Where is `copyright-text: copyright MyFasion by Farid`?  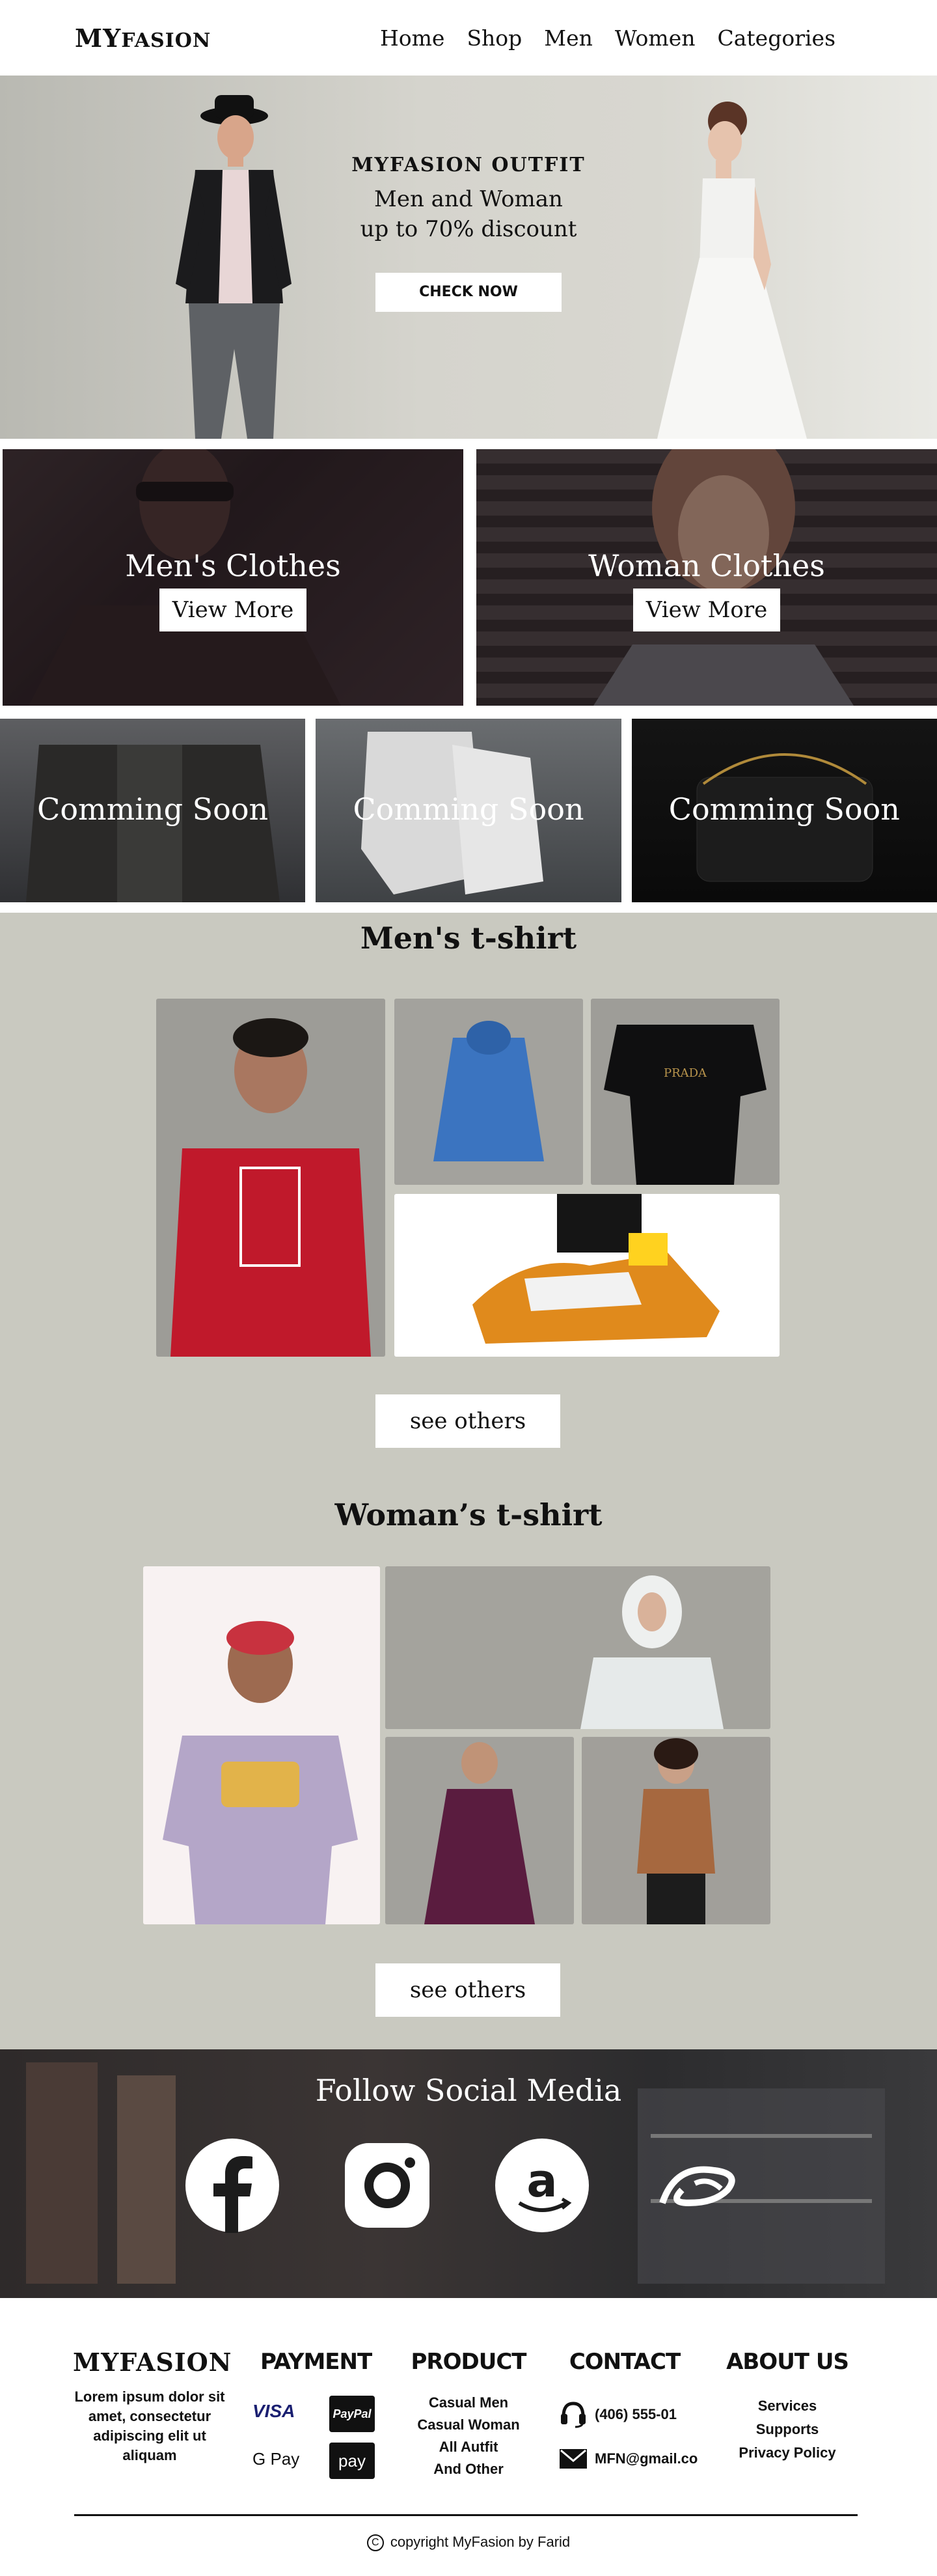
copyright-text: copyright MyFasion by Farid is located at coordinates (481, 2542).